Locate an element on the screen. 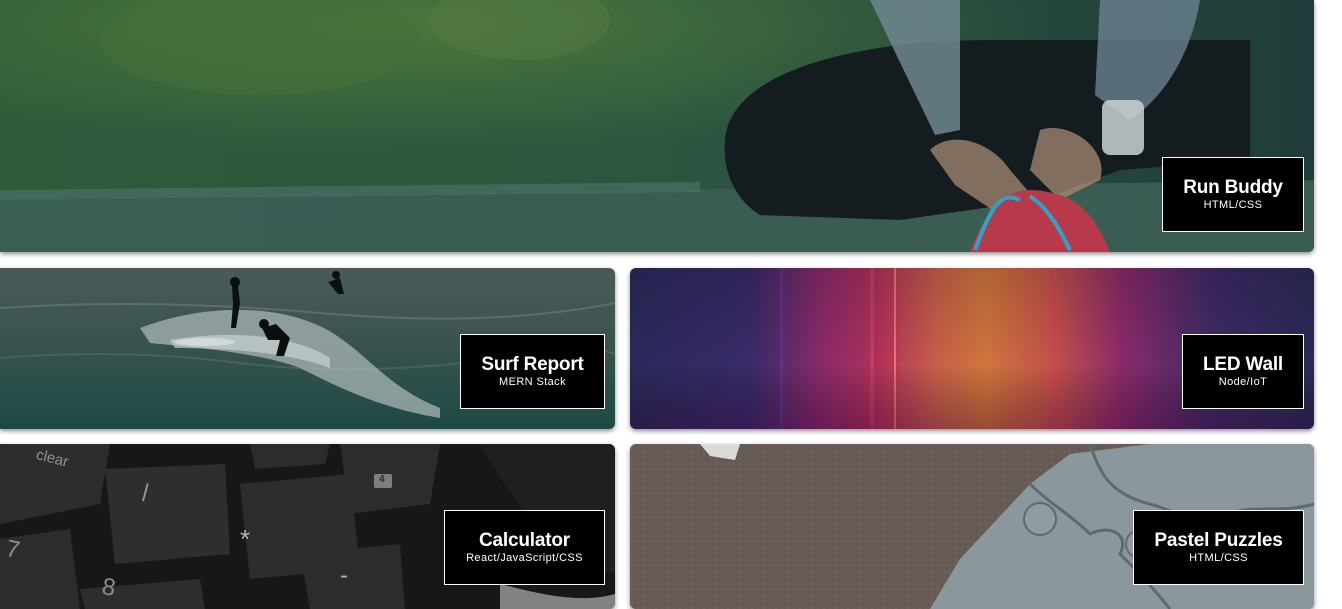 The width and height of the screenshot is (1342, 609). project-label: Pastel Puzzles HTML/CSS is located at coordinates (1218, 547).